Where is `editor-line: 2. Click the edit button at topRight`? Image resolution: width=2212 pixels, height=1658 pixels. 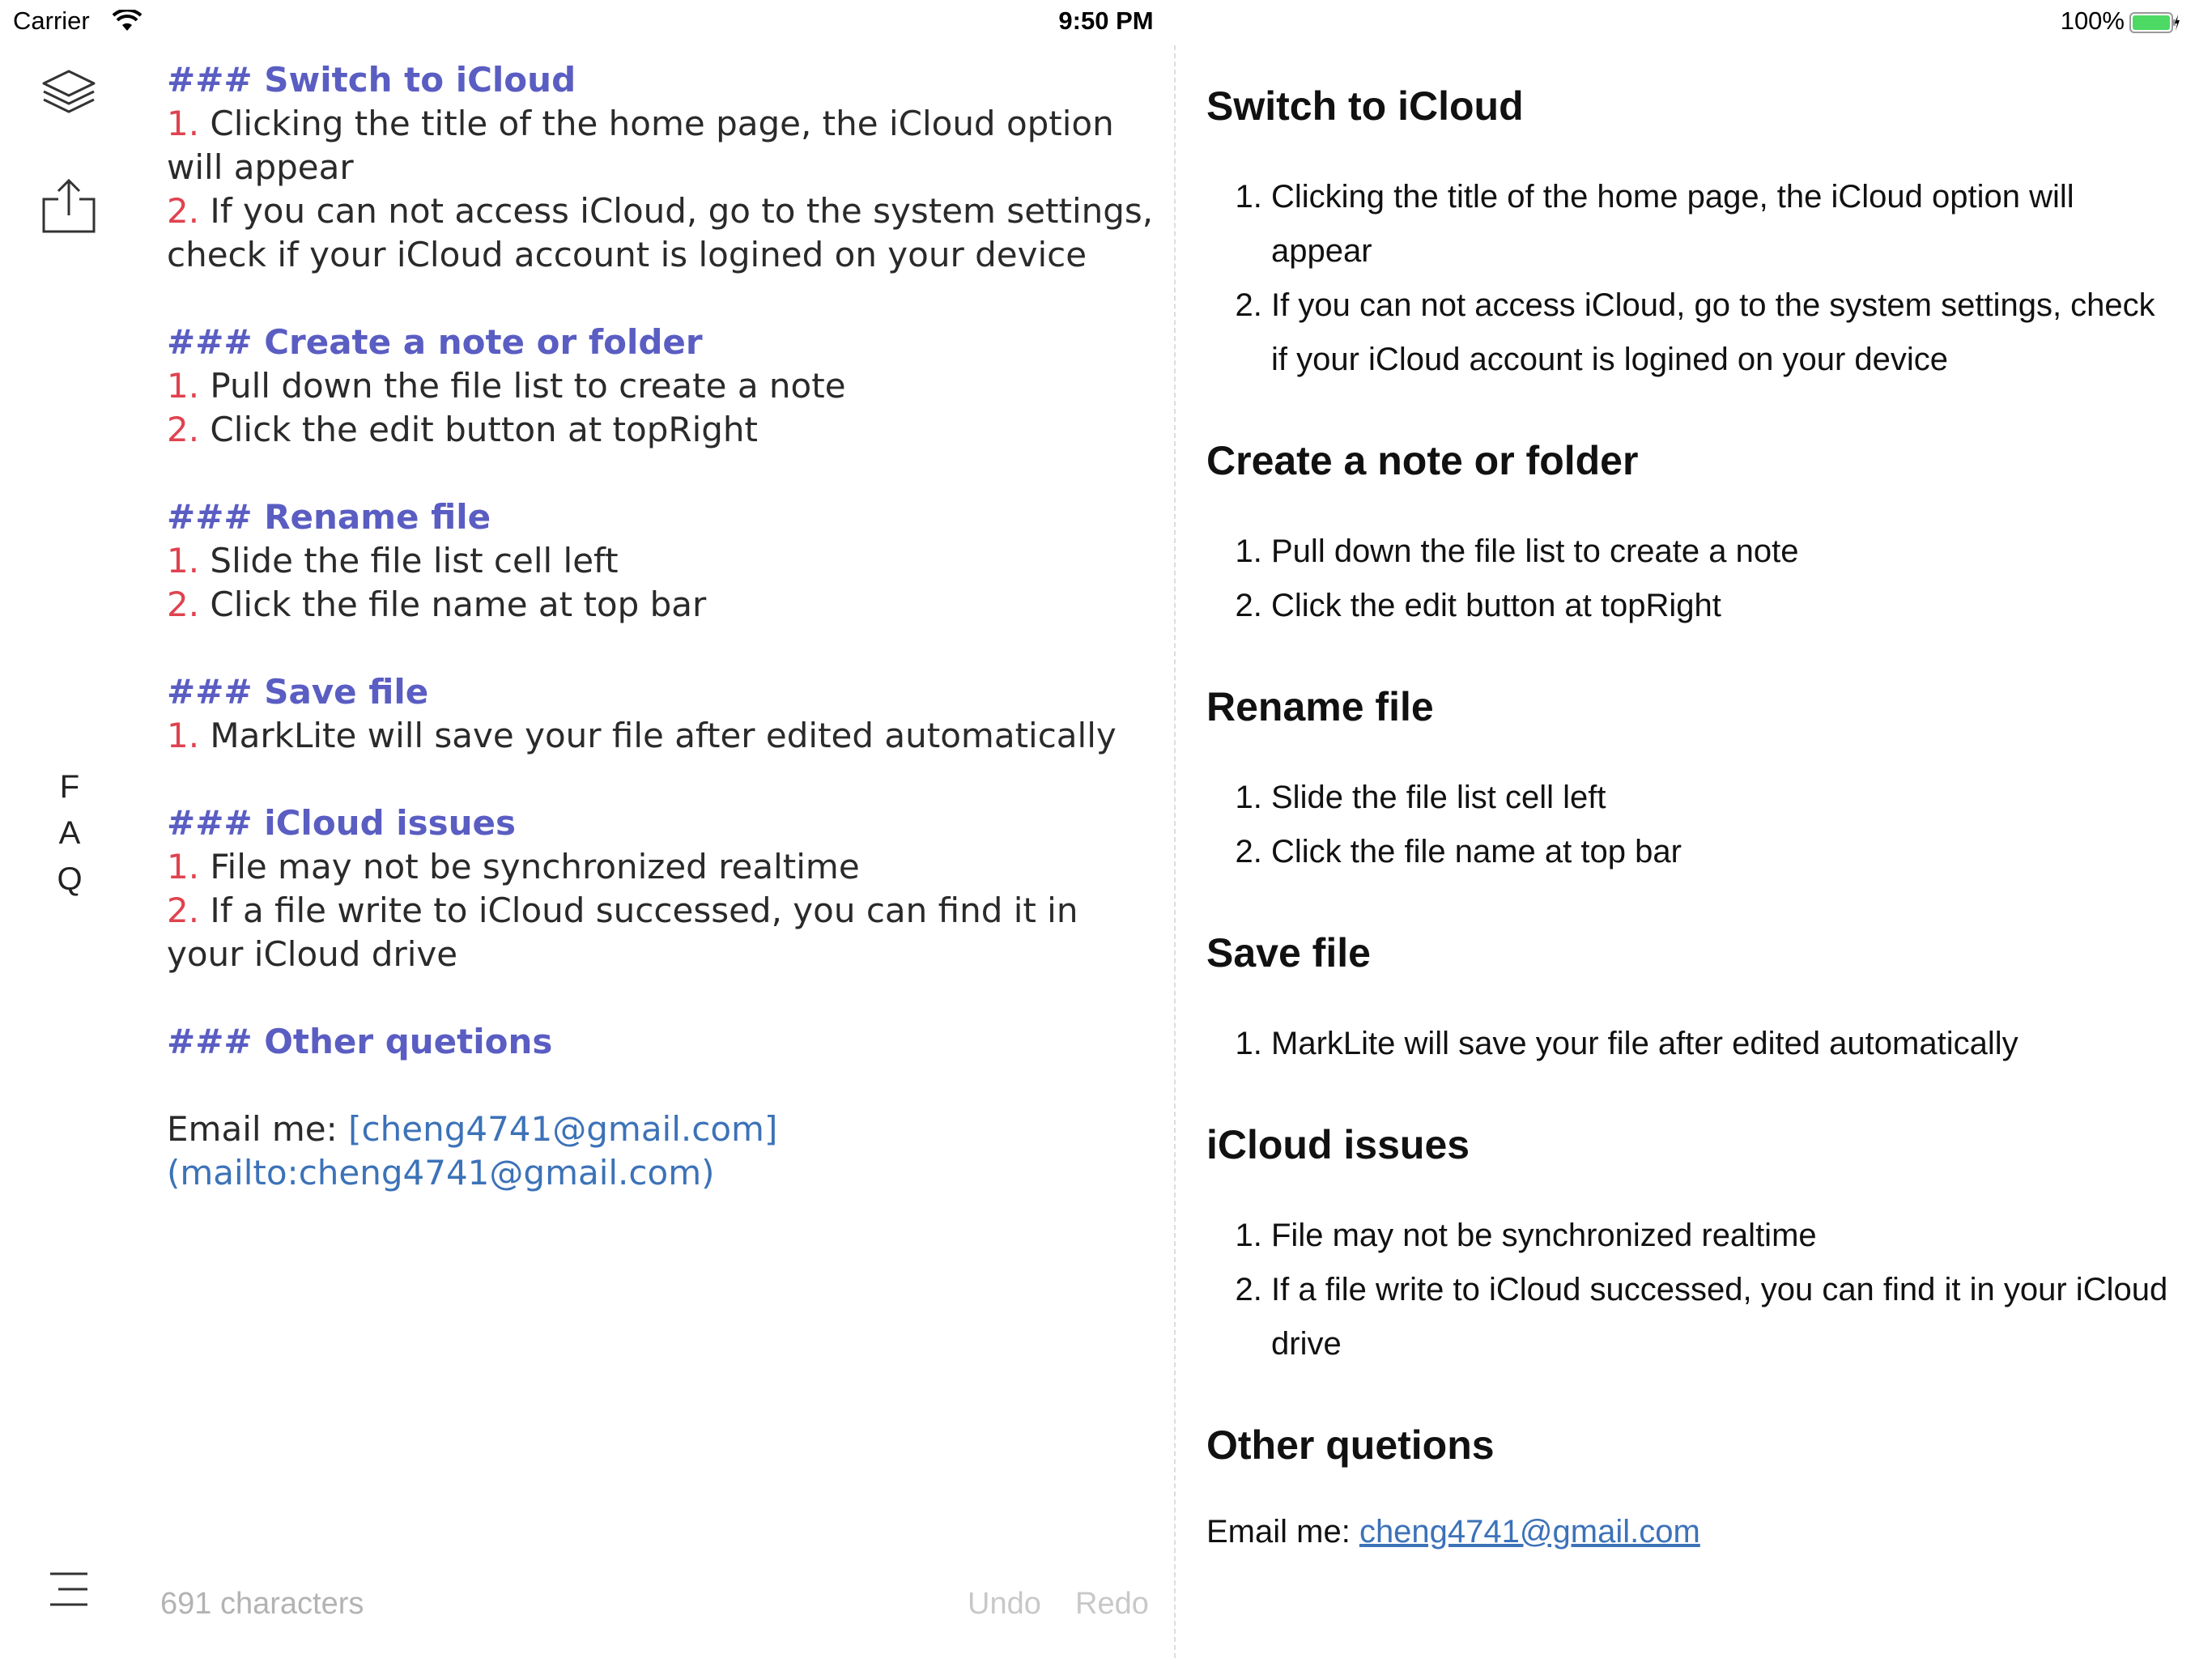 editor-line: 2. Click the edit button at topRight is located at coordinates (661, 430).